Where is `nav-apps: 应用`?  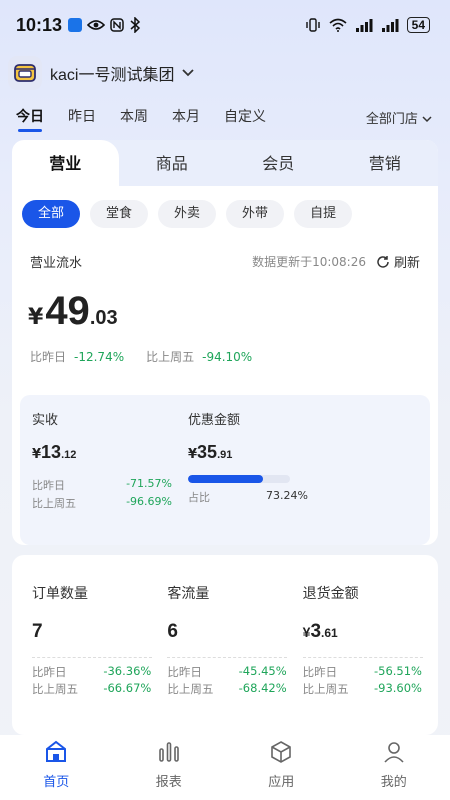 nav-apps: 应用 is located at coordinates (281, 767).